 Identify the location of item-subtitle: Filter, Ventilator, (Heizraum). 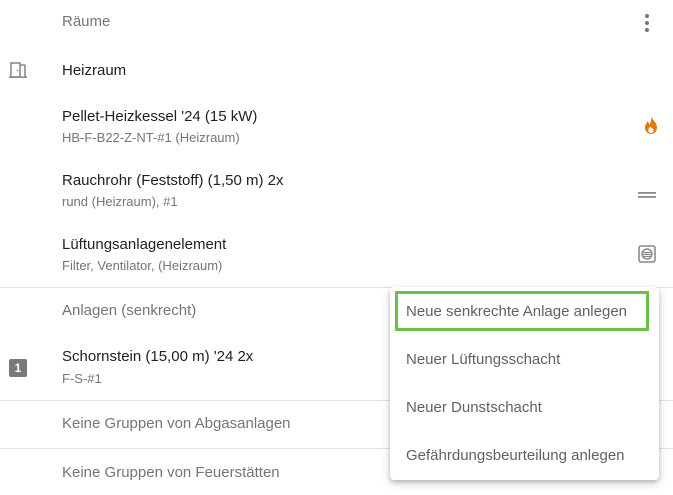
(142, 265).